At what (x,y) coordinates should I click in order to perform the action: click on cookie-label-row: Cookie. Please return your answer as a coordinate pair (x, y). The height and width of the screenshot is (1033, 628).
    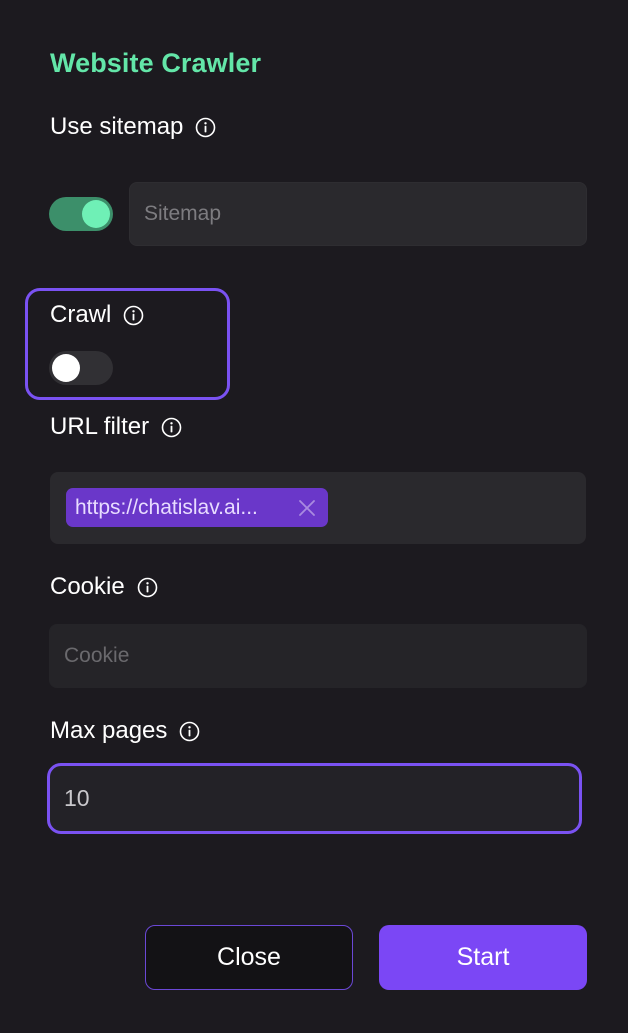
    Looking at the image, I should click on (104, 587).